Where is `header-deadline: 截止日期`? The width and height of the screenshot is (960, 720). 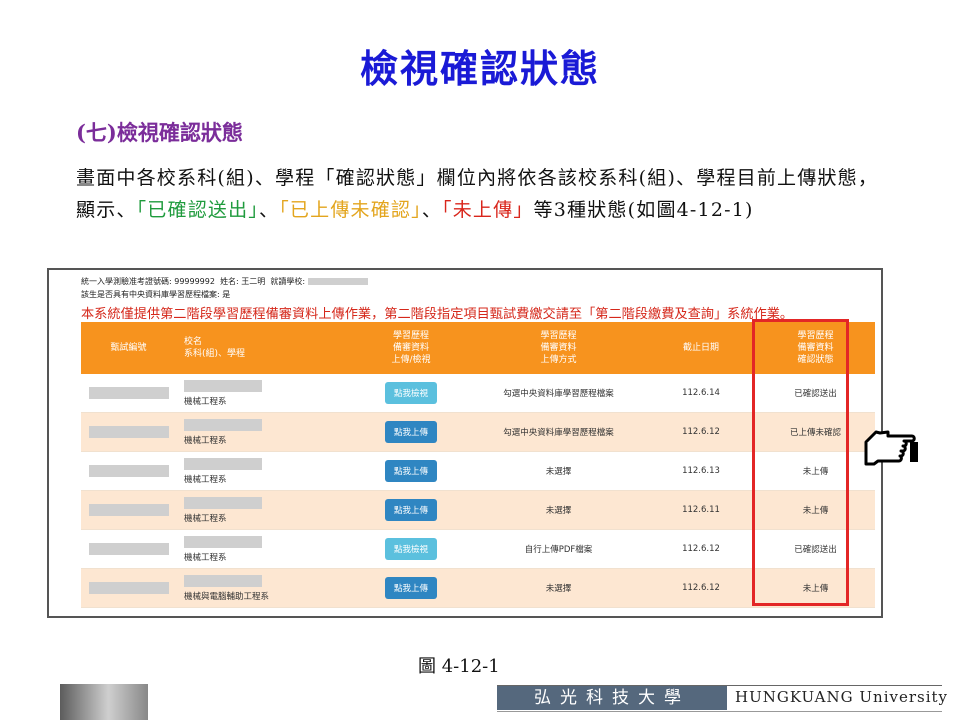
header-deadline: 截止日期 is located at coordinates (701, 348).